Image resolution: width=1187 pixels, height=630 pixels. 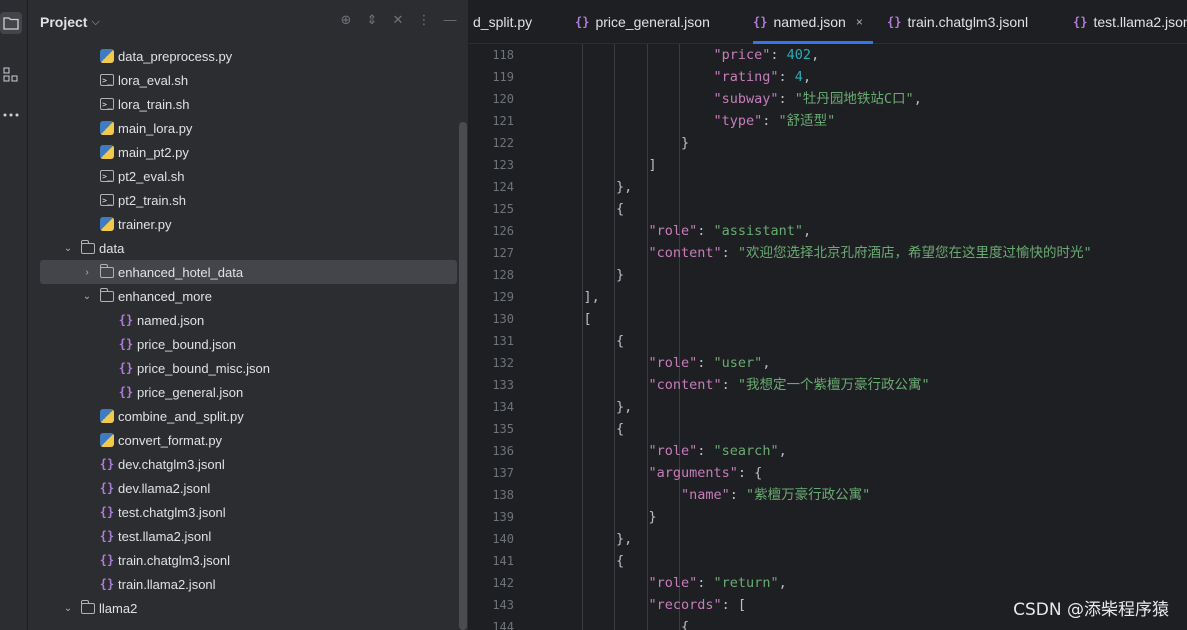 I want to click on tree-file: {} train.llama2.jsonl, so click(x=243, y=584).